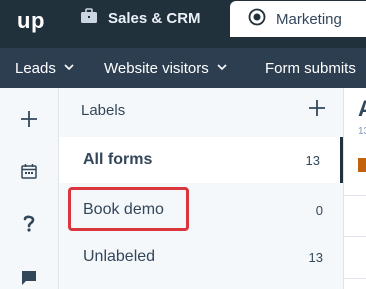 The height and width of the screenshot is (289, 366). I want to click on app-logo: up, so click(31, 21).